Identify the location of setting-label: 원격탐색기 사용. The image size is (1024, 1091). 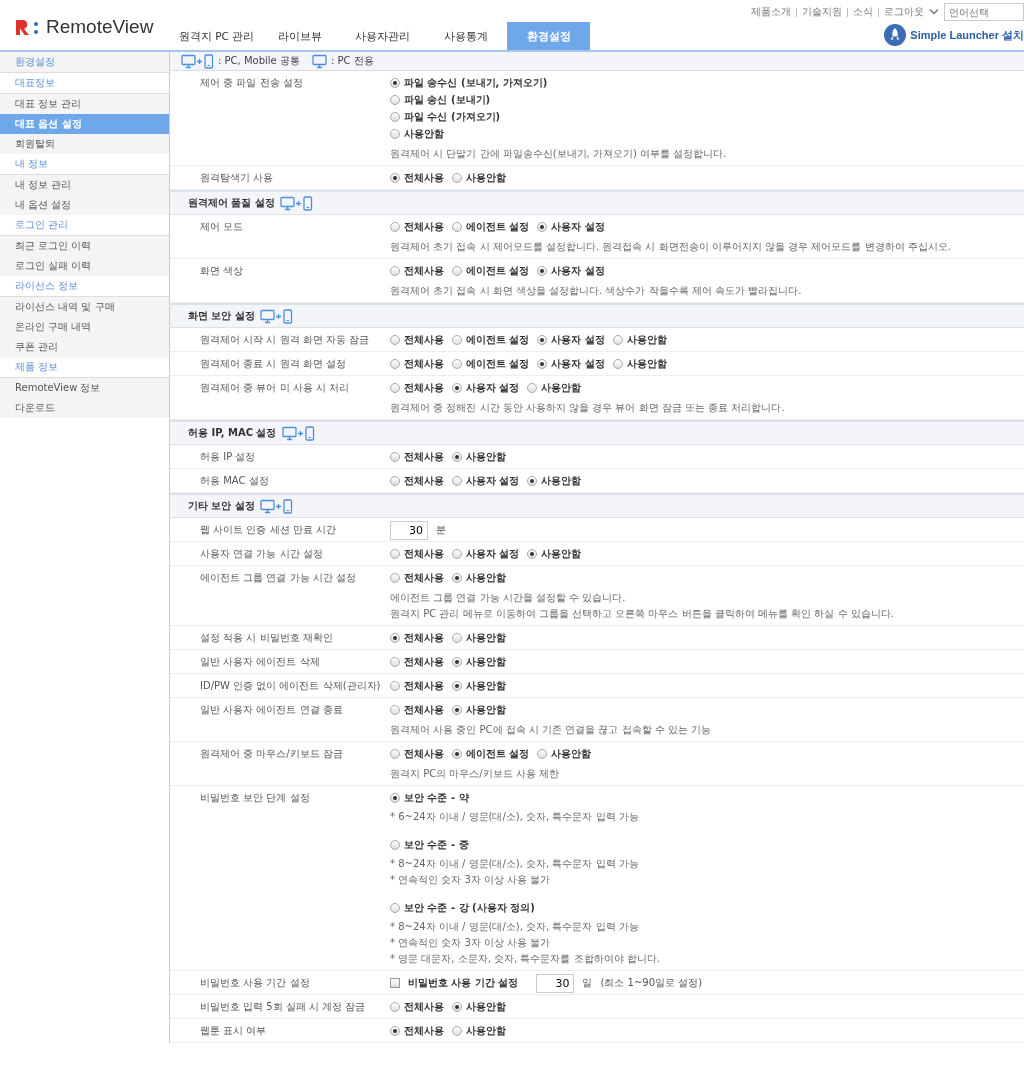
(237, 178).